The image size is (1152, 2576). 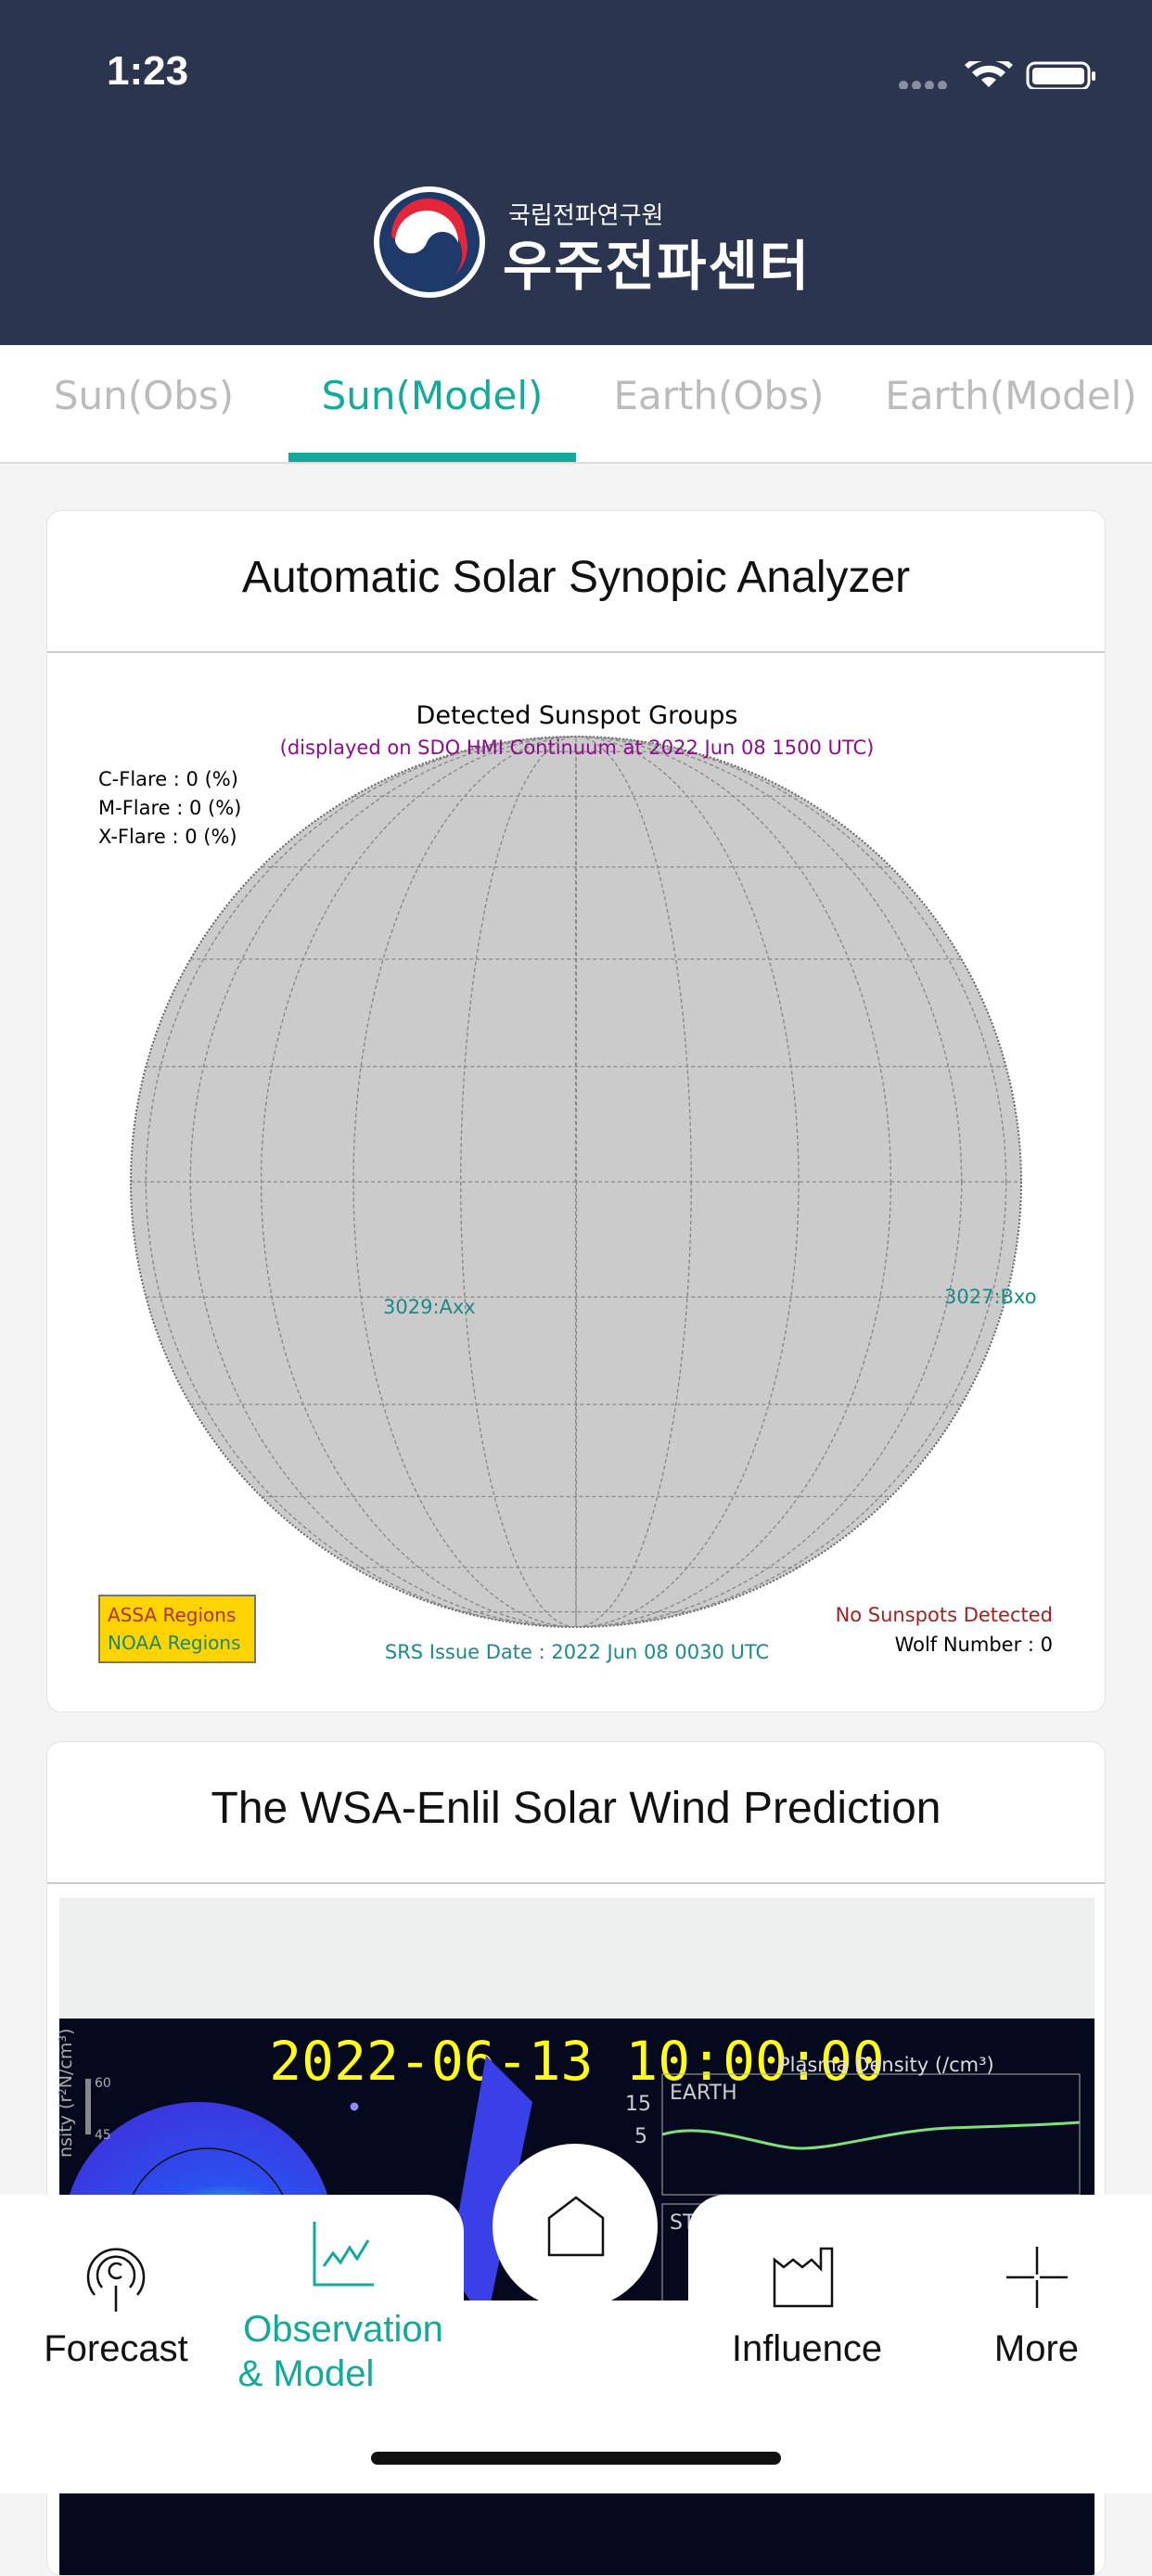 What do you see at coordinates (577, 715) in the screenshot?
I see `plot-title: Detected Sunspot Groups` at bounding box center [577, 715].